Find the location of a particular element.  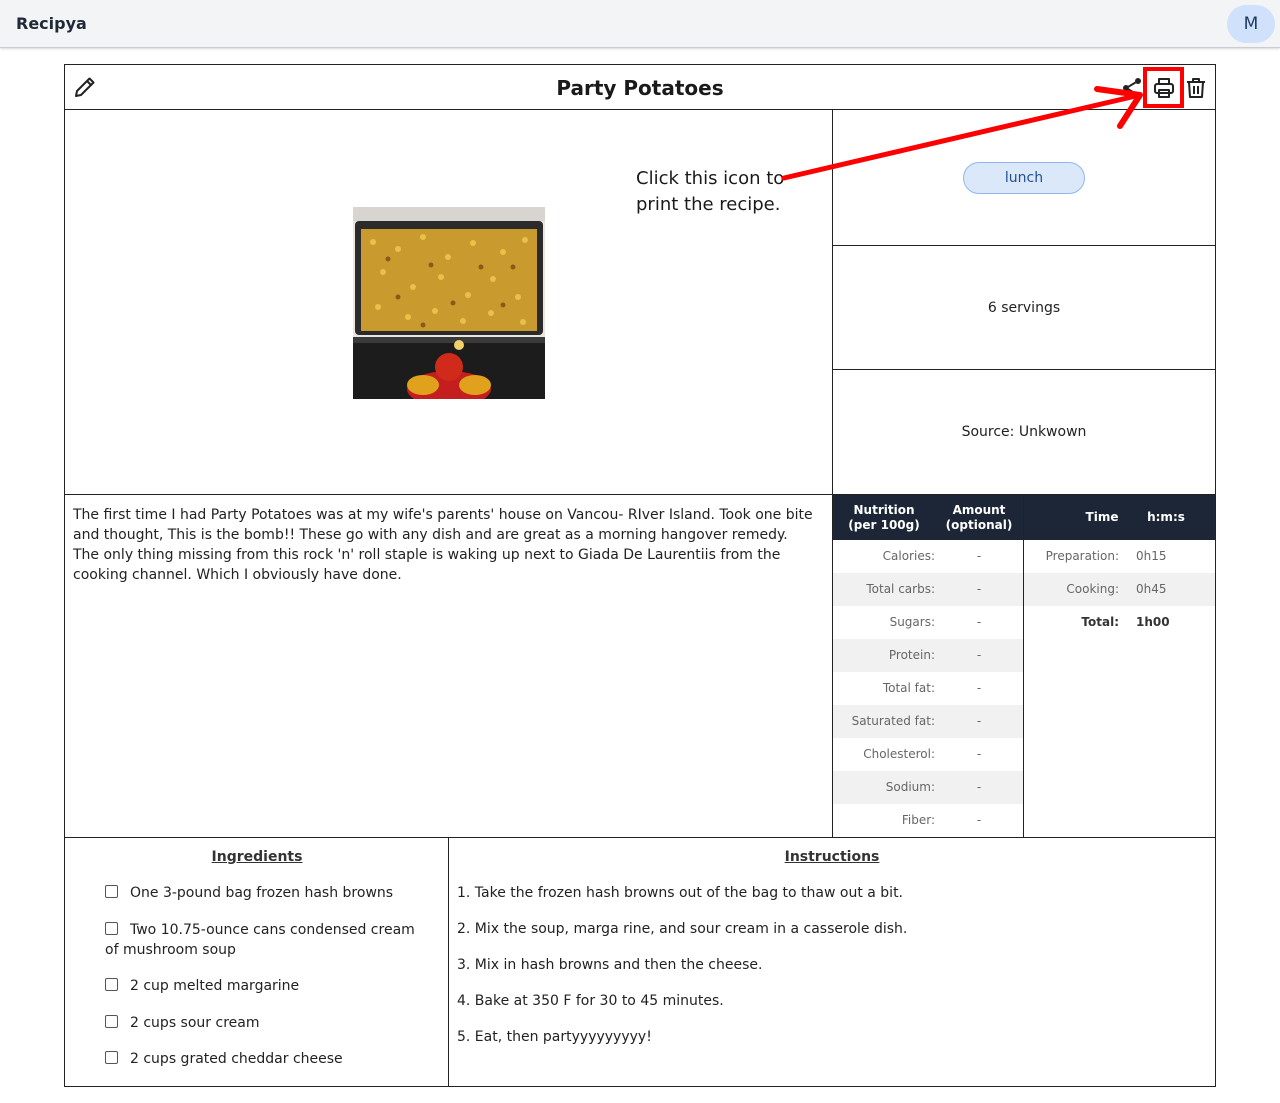

arrow-shaft is located at coordinates (962, 136).